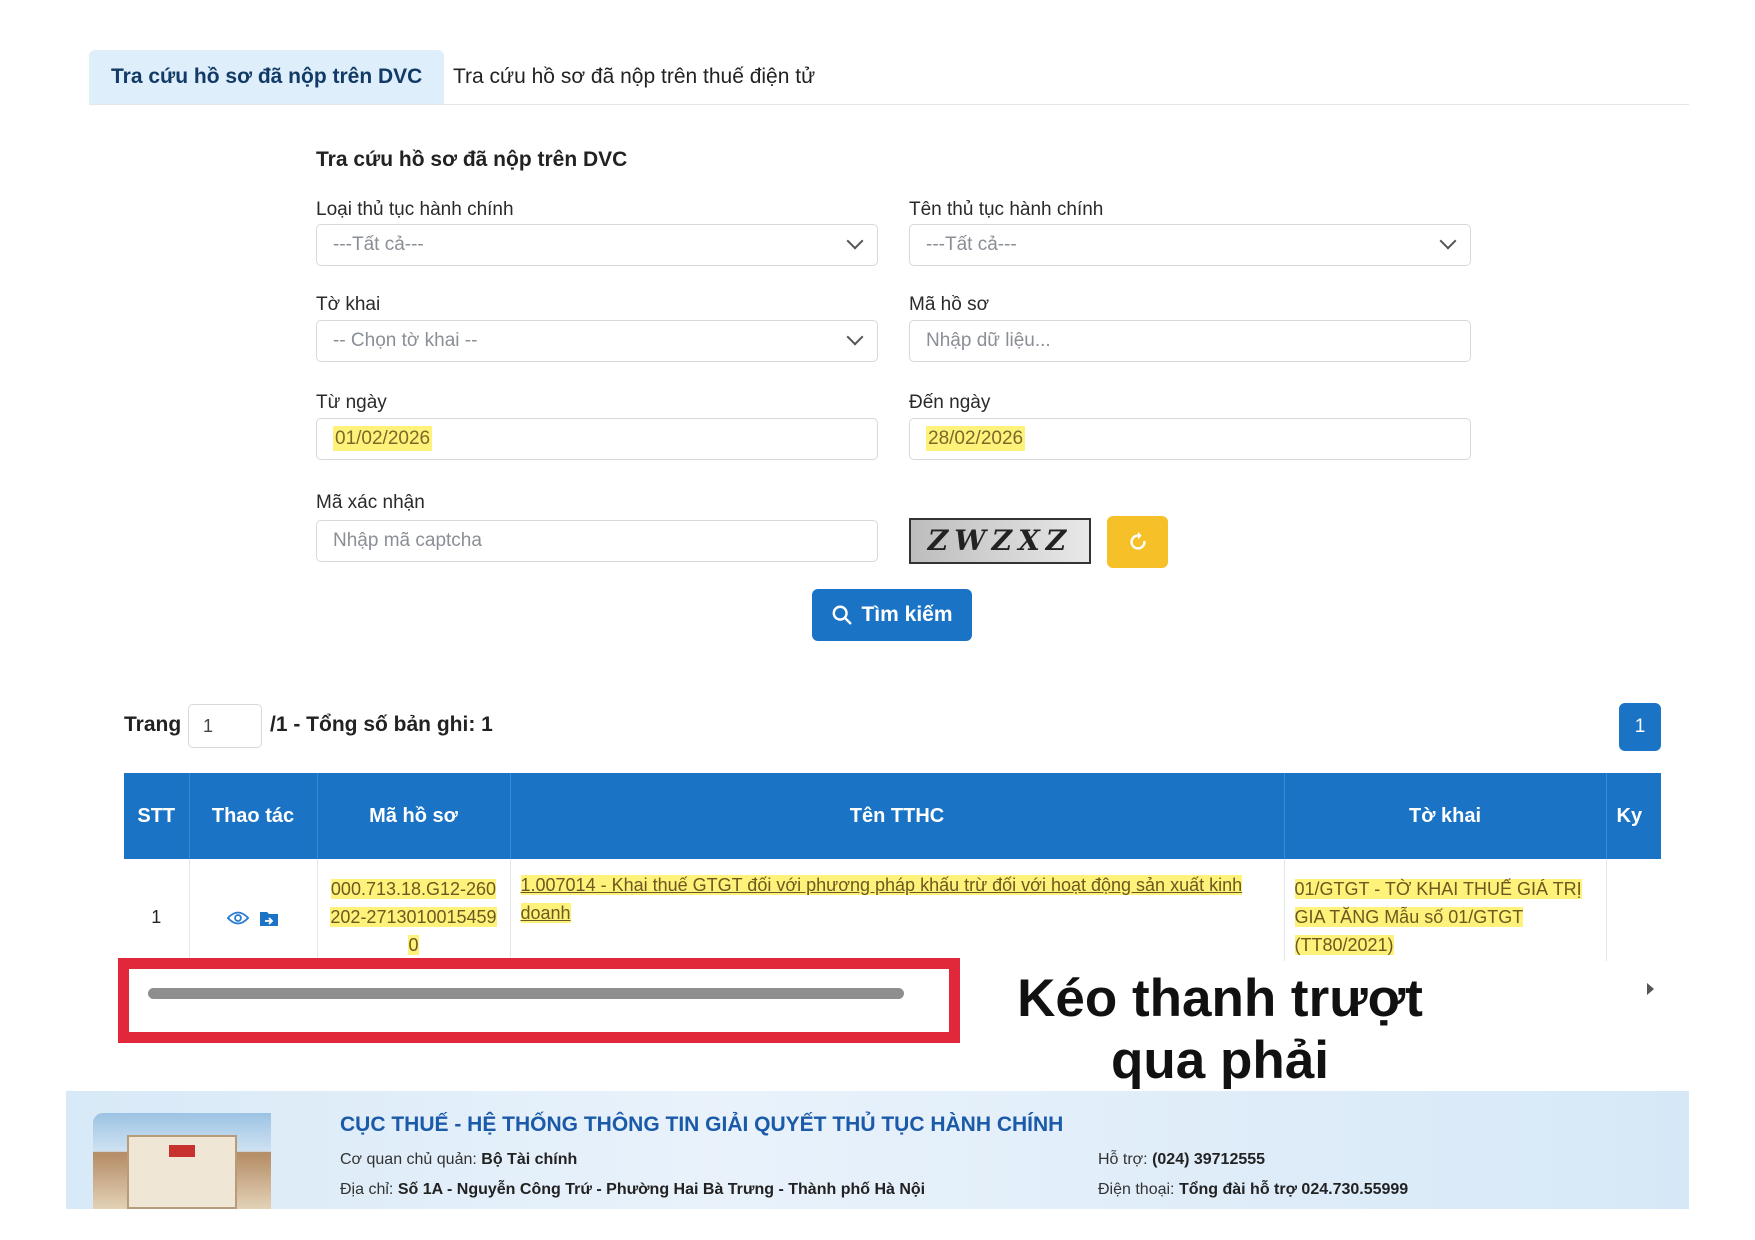  I want to click on captcha-image: ZWZXZ, so click(1000, 541).